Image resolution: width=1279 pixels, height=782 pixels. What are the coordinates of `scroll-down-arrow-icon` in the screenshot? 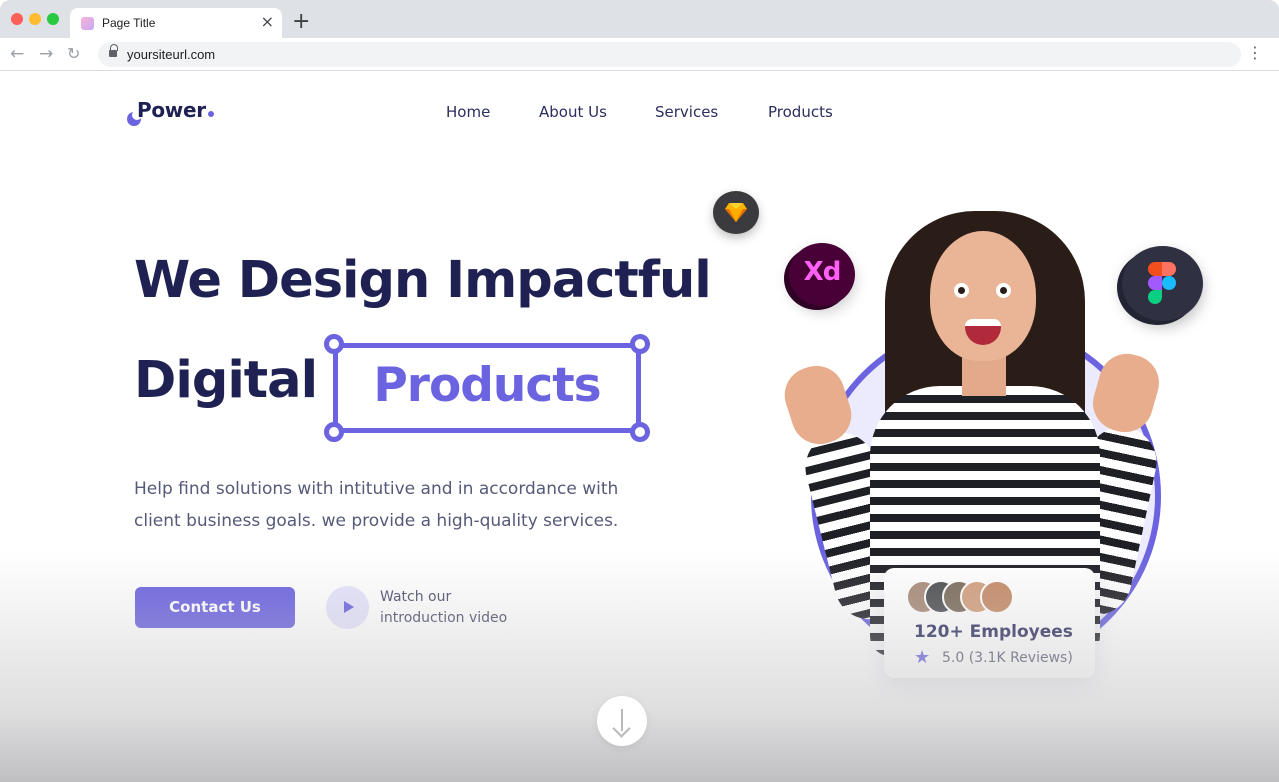 It's located at (622, 721).